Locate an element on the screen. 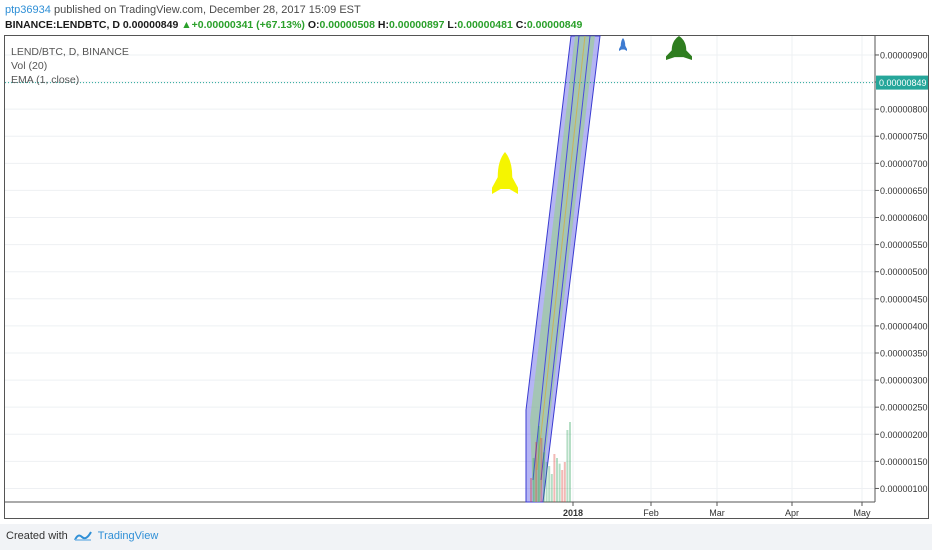 Image resolution: width=932 pixels, height=550 pixels. y-tick-label: 0.00000450 is located at coordinates (904, 299).